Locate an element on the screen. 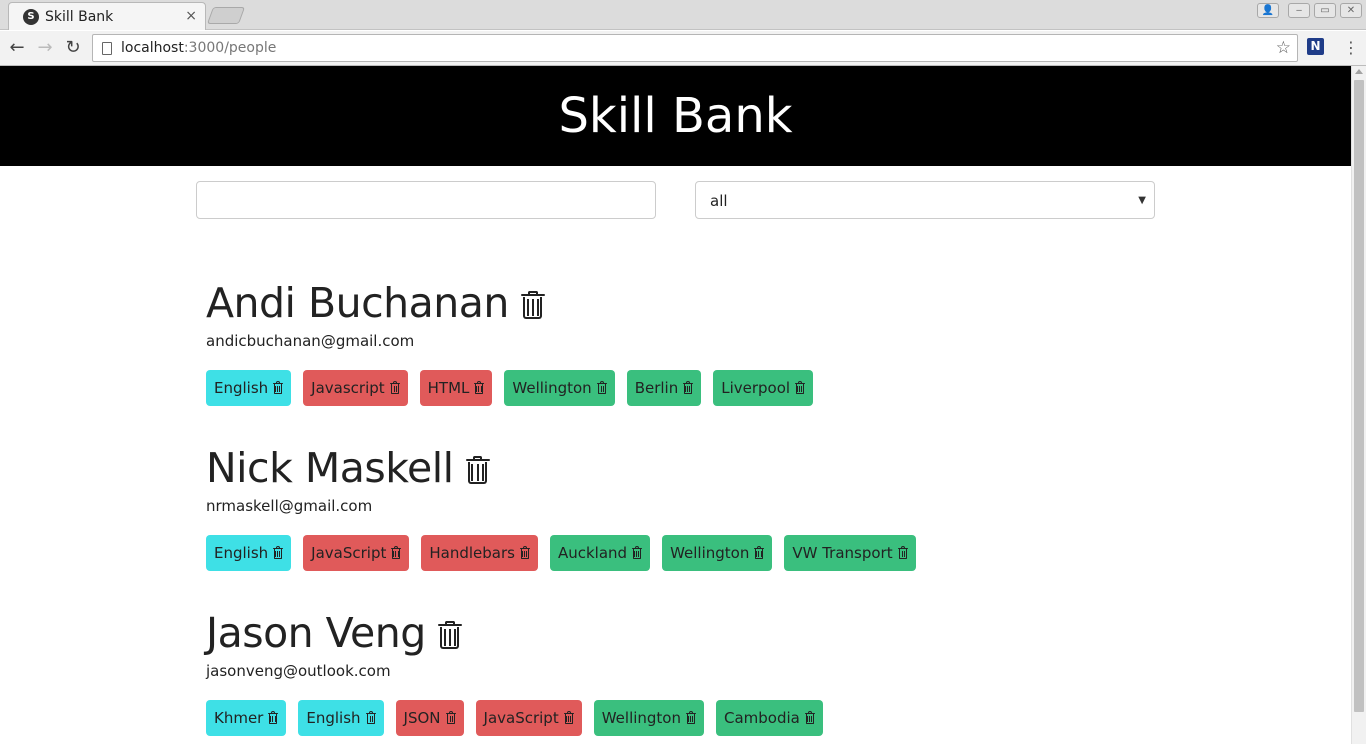 The height and width of the screenshot is (744, 1366). extension-icon: N is located at coordinates (1315, 46).